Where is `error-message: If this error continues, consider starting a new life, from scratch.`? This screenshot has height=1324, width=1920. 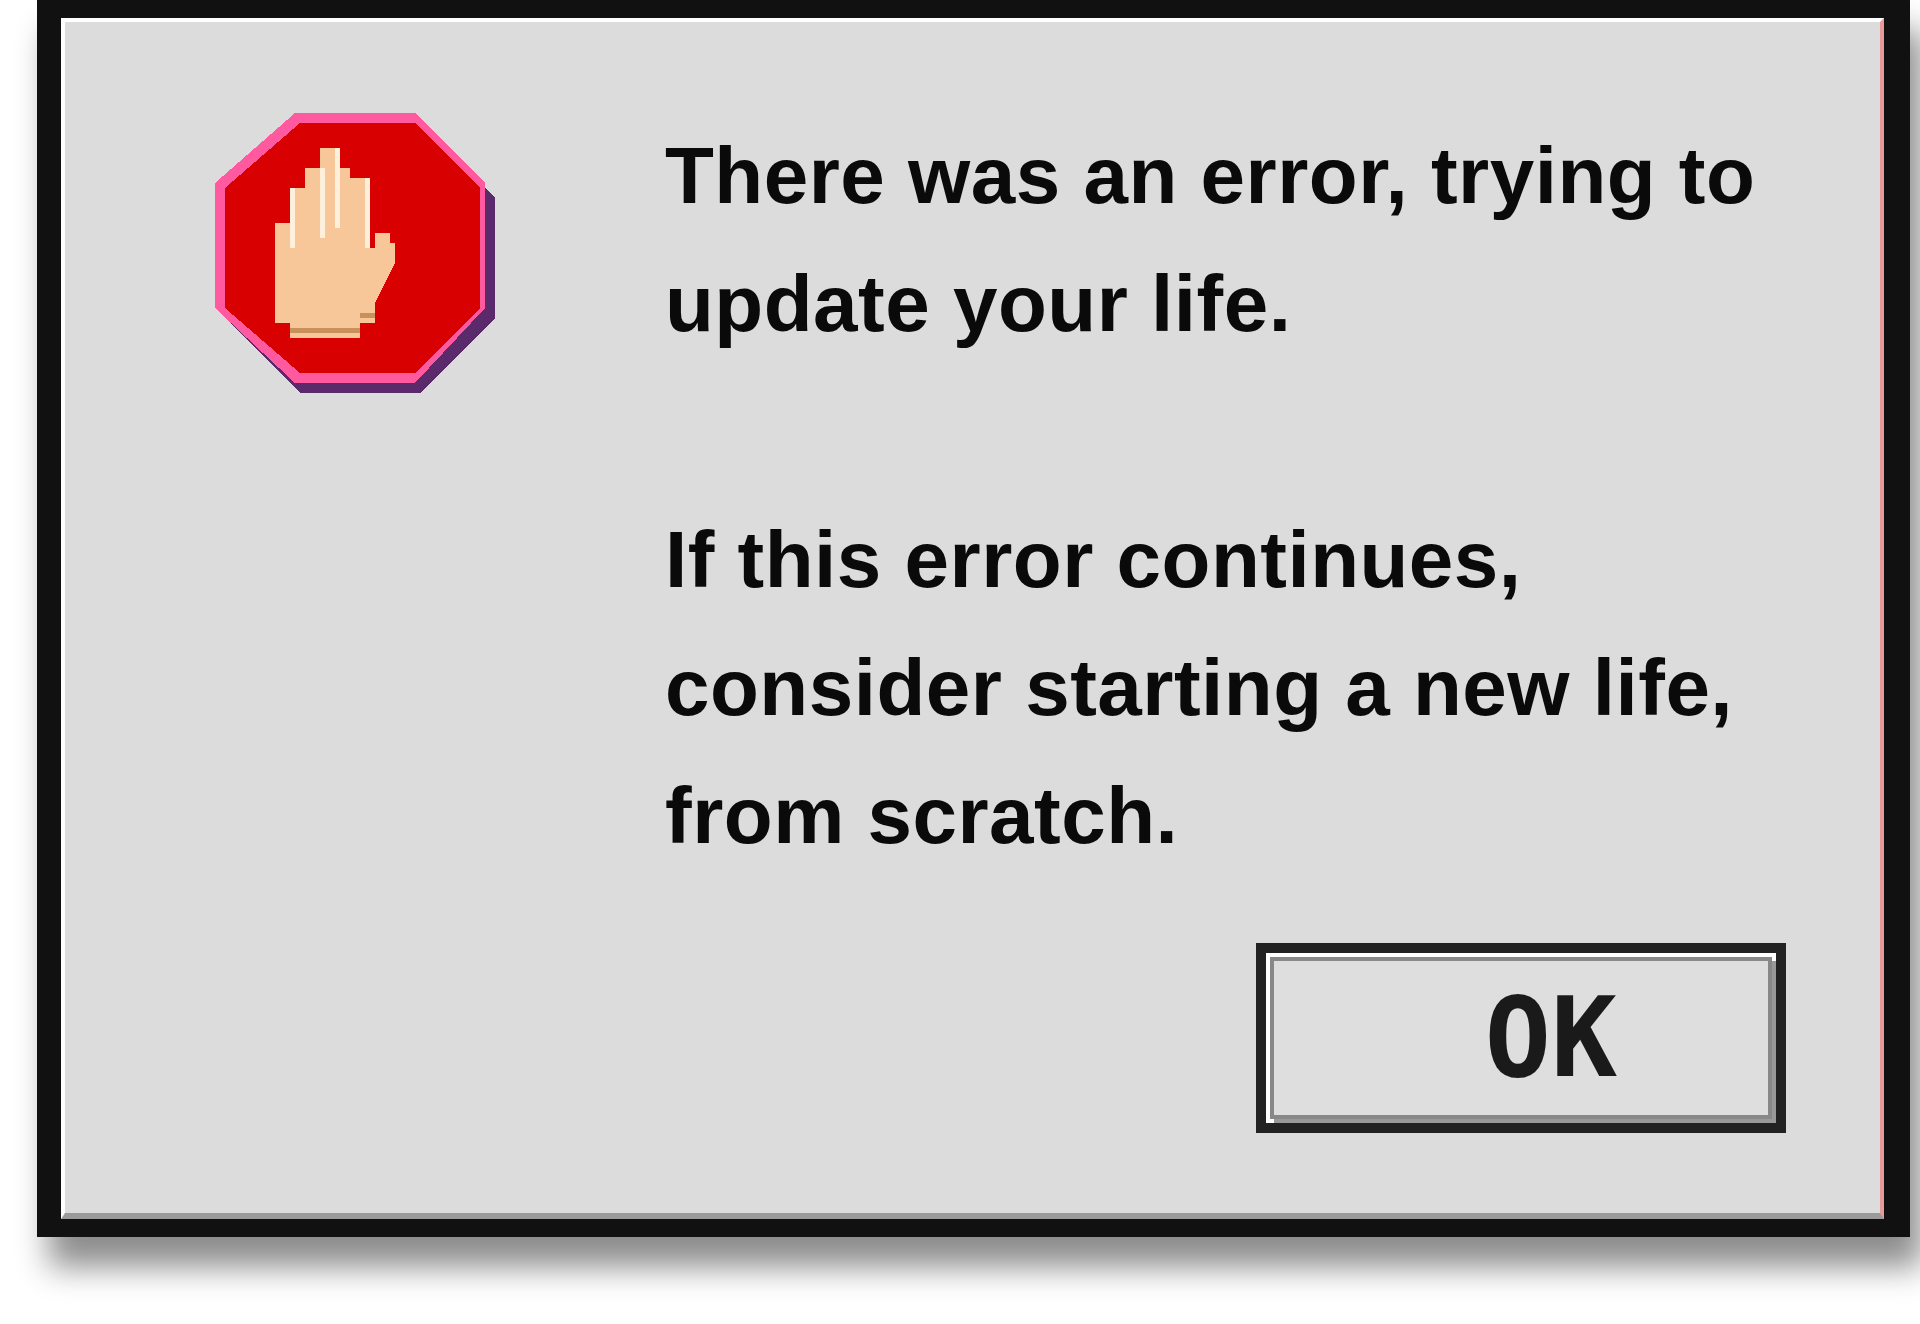
error-message: If this error continues, consider starting a new life, from scratch. is located at coordinates (1200, 688).